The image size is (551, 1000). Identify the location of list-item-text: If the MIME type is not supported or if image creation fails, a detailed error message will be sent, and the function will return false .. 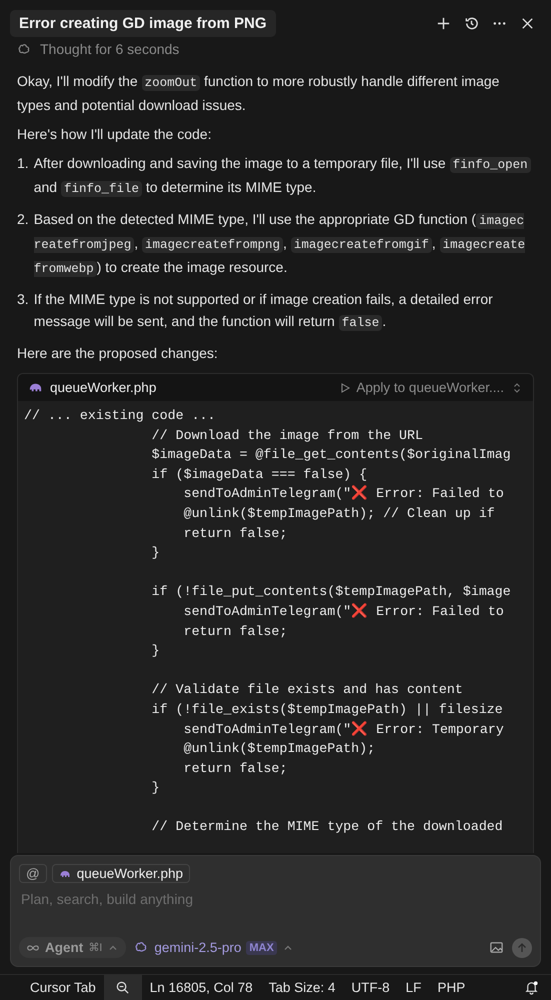
(264, 311).